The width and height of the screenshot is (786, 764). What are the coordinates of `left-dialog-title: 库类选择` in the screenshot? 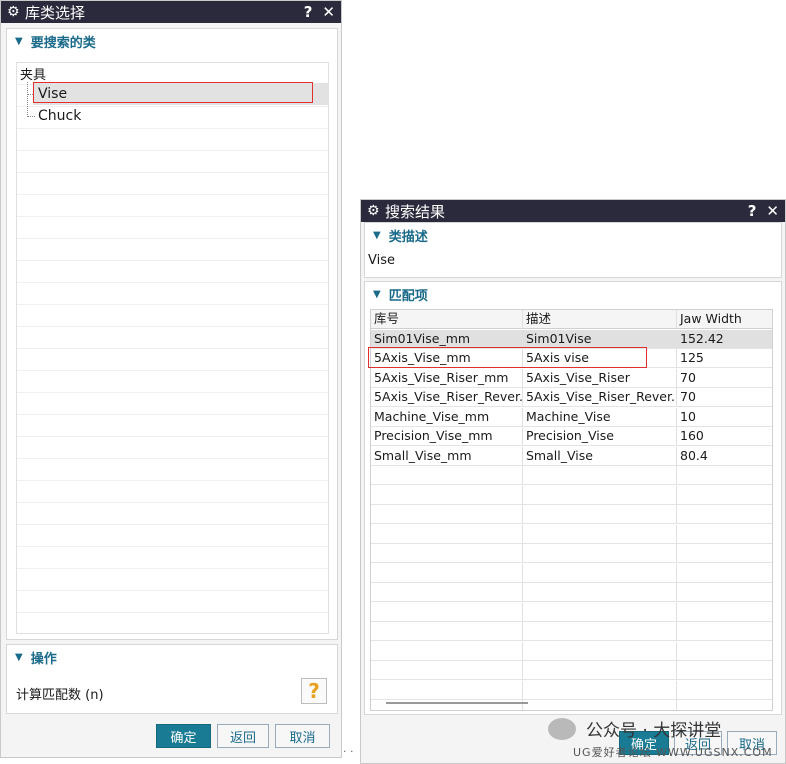 It's located at (55, 12).